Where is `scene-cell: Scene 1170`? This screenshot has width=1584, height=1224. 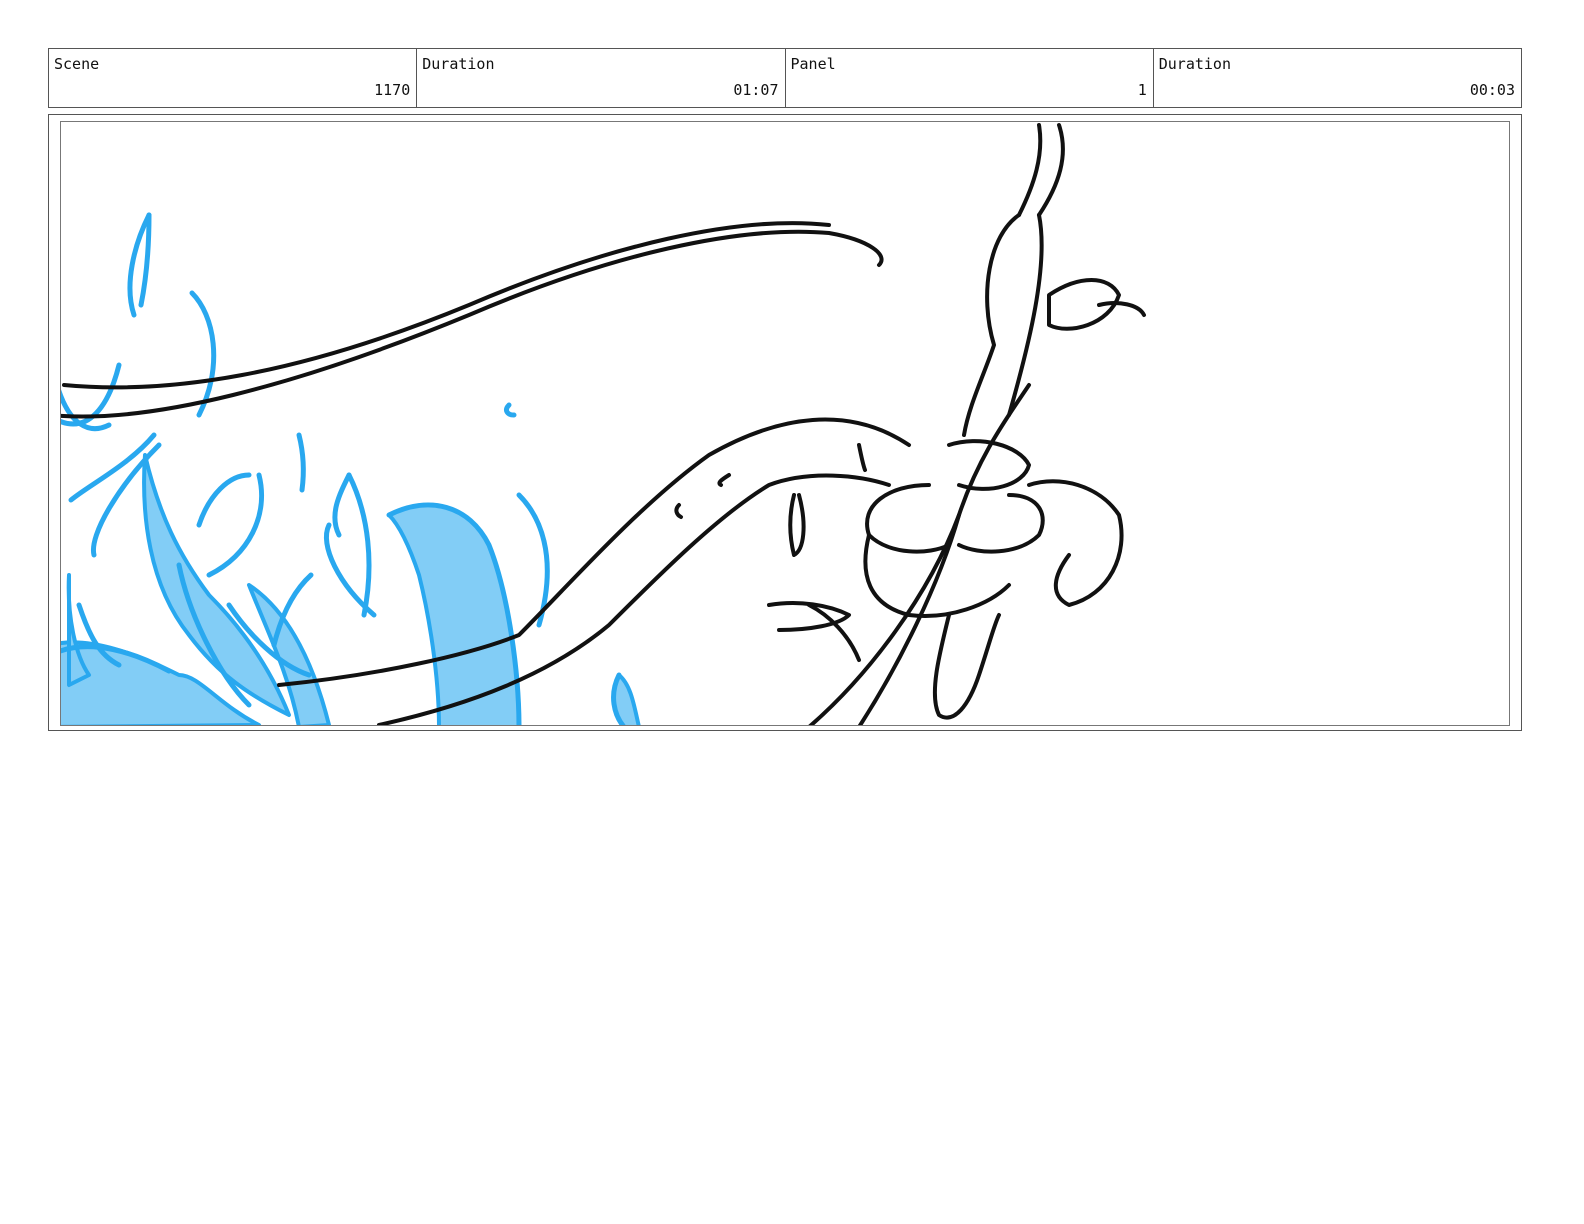
scene-cell: Scene 1170 is located at coordinates (233, 78).